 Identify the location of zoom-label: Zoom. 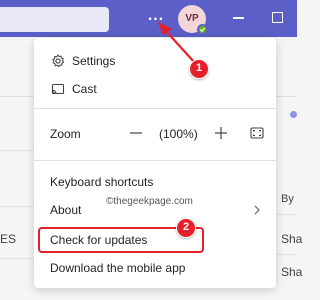
(65, 134).